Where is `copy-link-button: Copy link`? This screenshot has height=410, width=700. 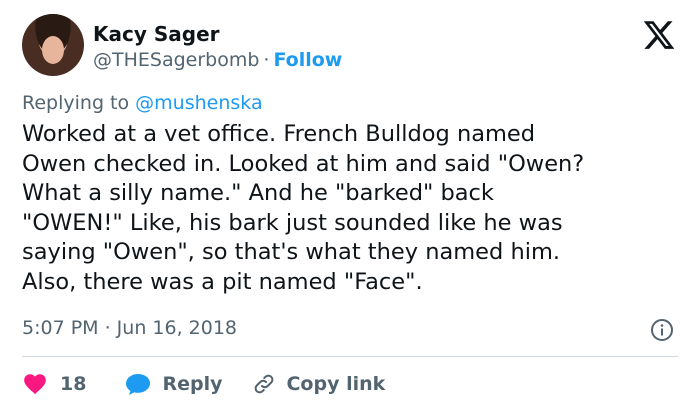 copy-link-button: Copy link is located at coordinates (318, 384).